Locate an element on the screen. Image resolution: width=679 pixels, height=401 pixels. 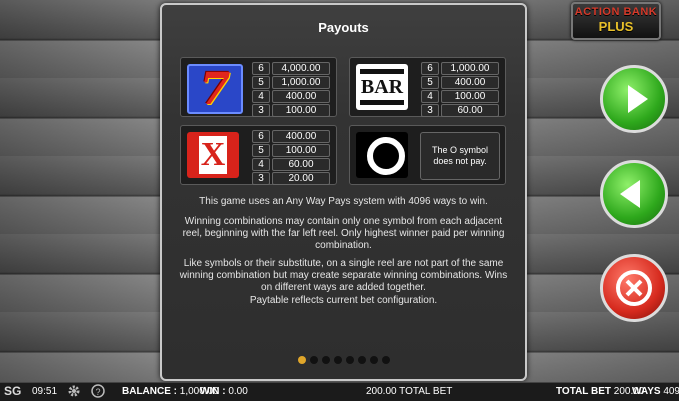
pay-row: 6 1,000.00 is located at coordinates (460, 68).